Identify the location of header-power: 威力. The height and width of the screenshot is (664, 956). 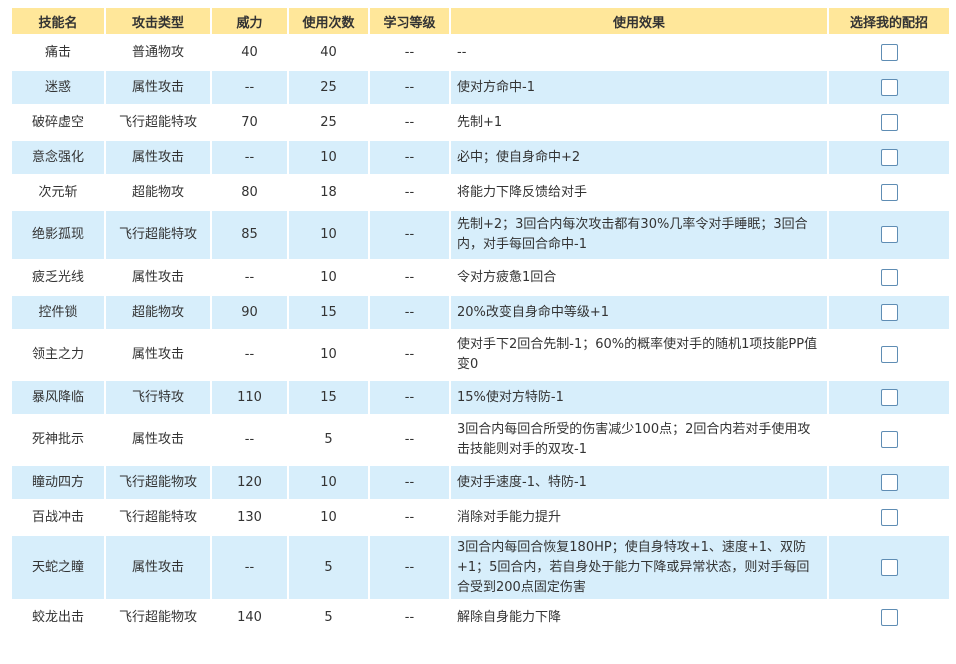
(249, 21).